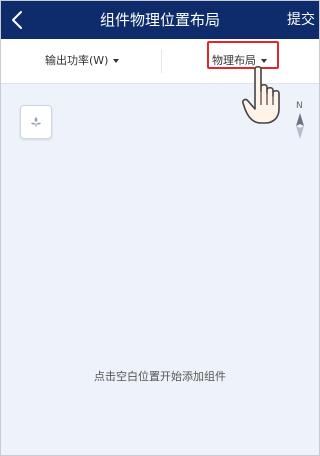 The width and height of the screenshot is (320, 456). What do you see at coordinates (300, 126) in the screenshot?
I see `compass-needle-icon` at bounding box center [300, 126].